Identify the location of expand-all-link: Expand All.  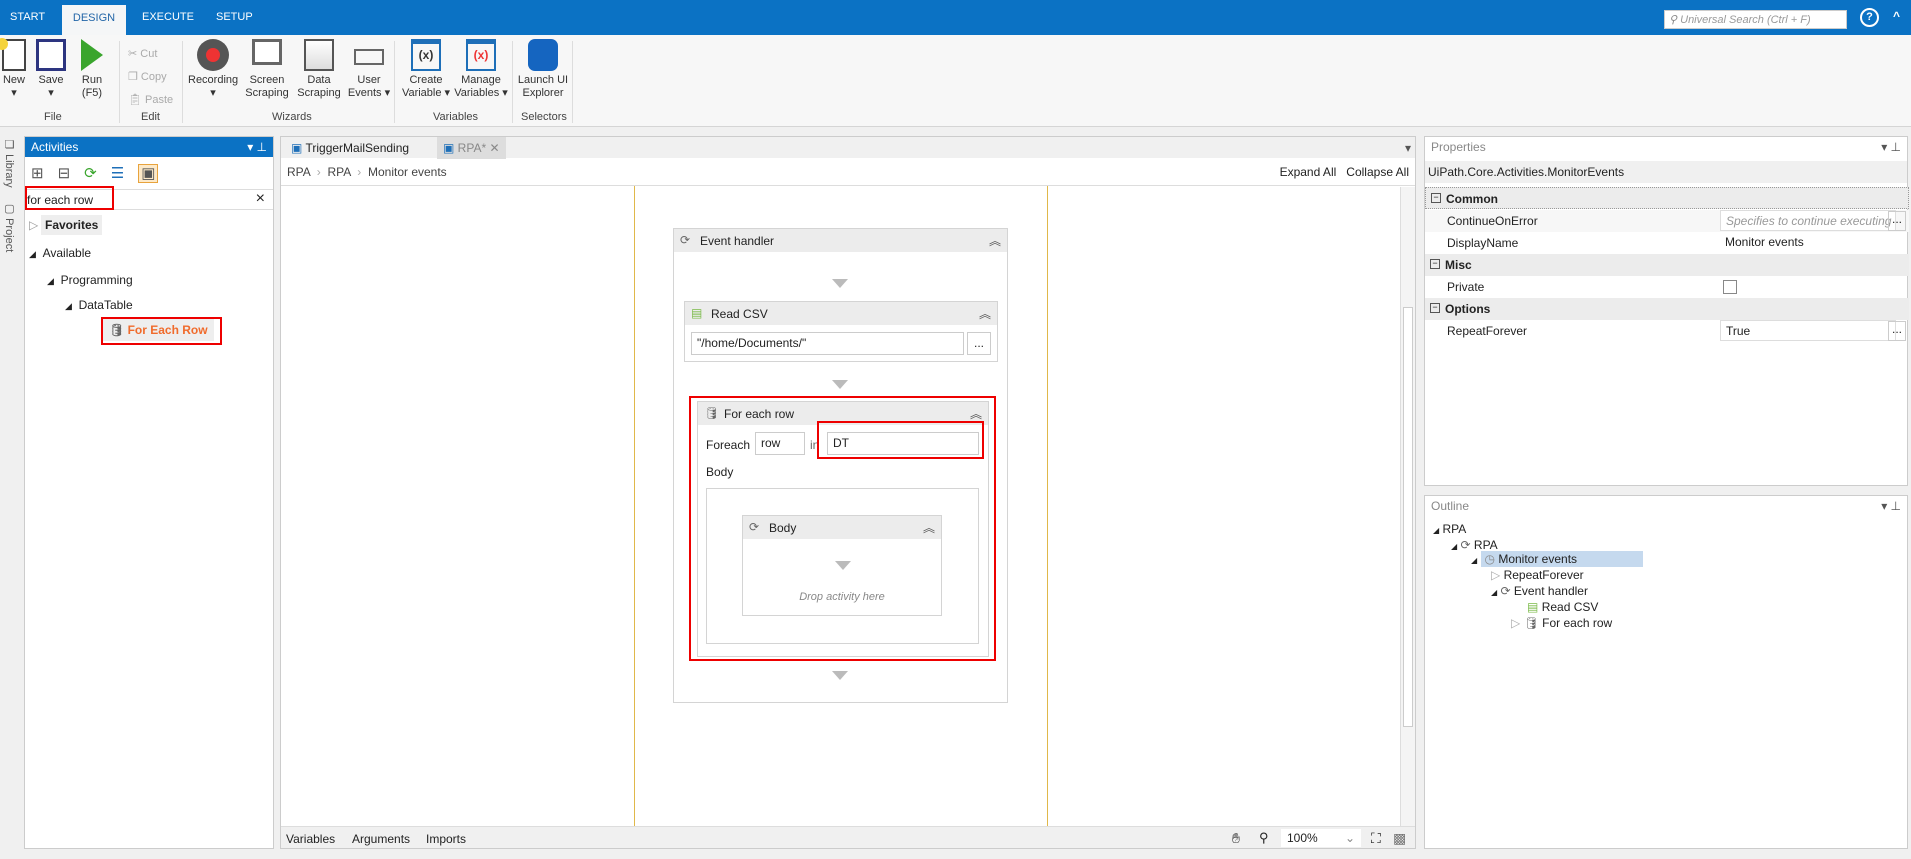
(1308, 172).